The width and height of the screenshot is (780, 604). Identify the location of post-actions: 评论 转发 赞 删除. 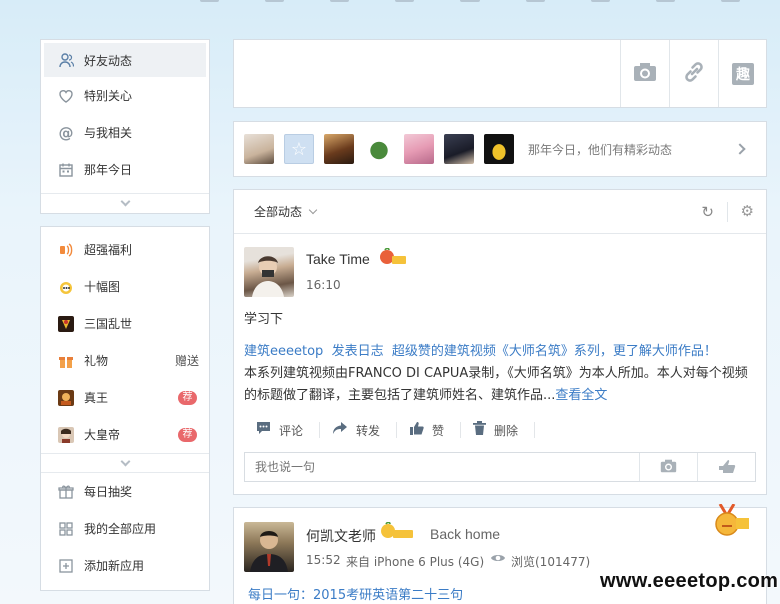
(500, 430).